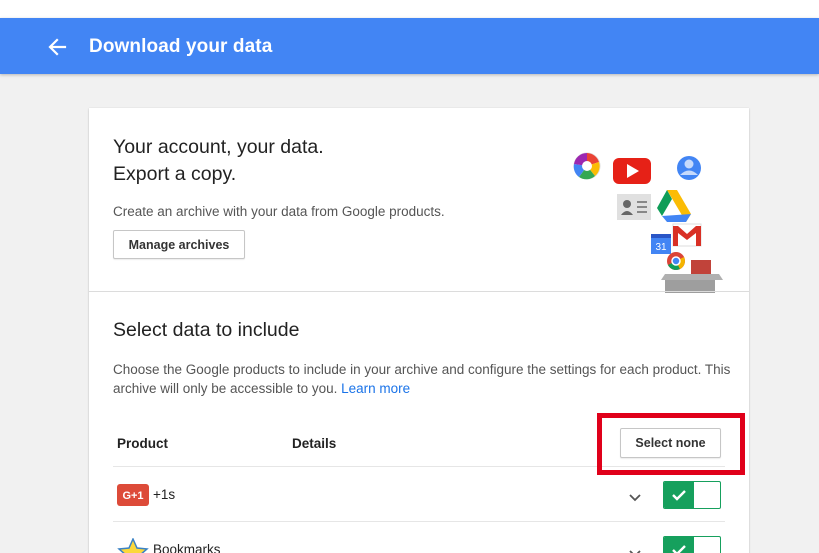  What do you see at coordinates (661, 247) in the screenshot?
I see `calendar-day: 31` at bounding box center [661, 247].